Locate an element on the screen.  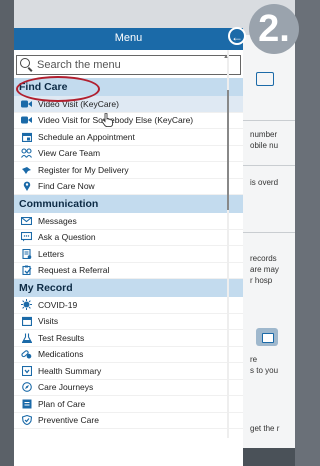
flask-icon is located at coordinates (26, 338).